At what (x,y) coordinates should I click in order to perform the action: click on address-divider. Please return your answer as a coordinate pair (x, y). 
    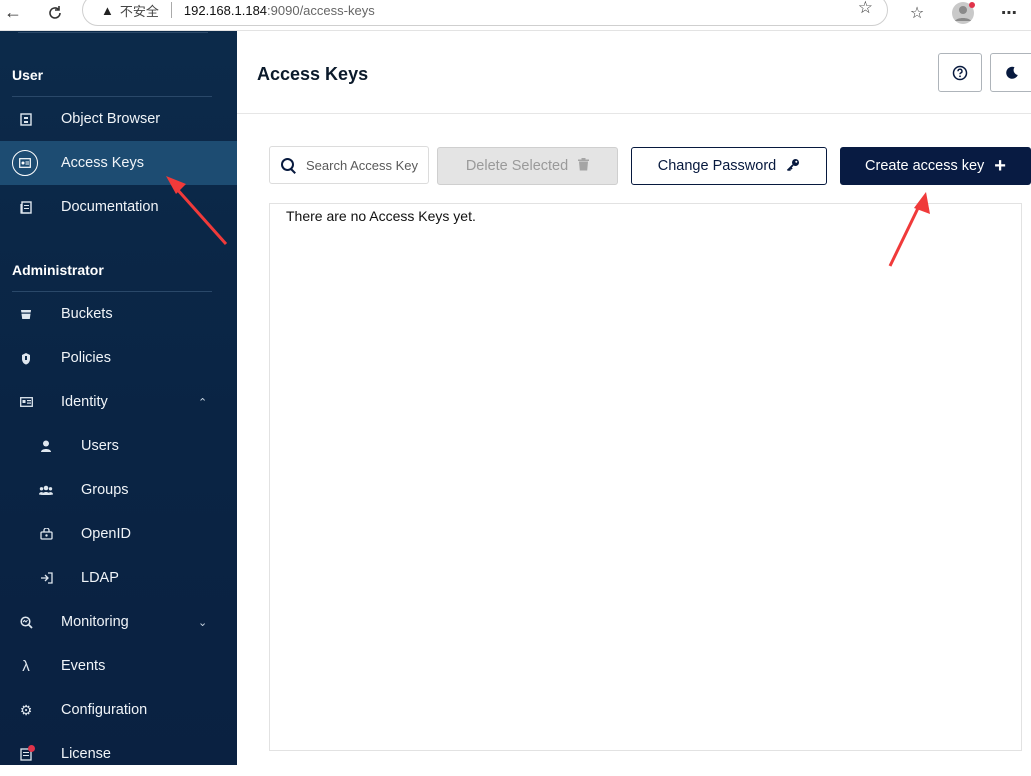
    Looking at the image, I should click on (171, 10).